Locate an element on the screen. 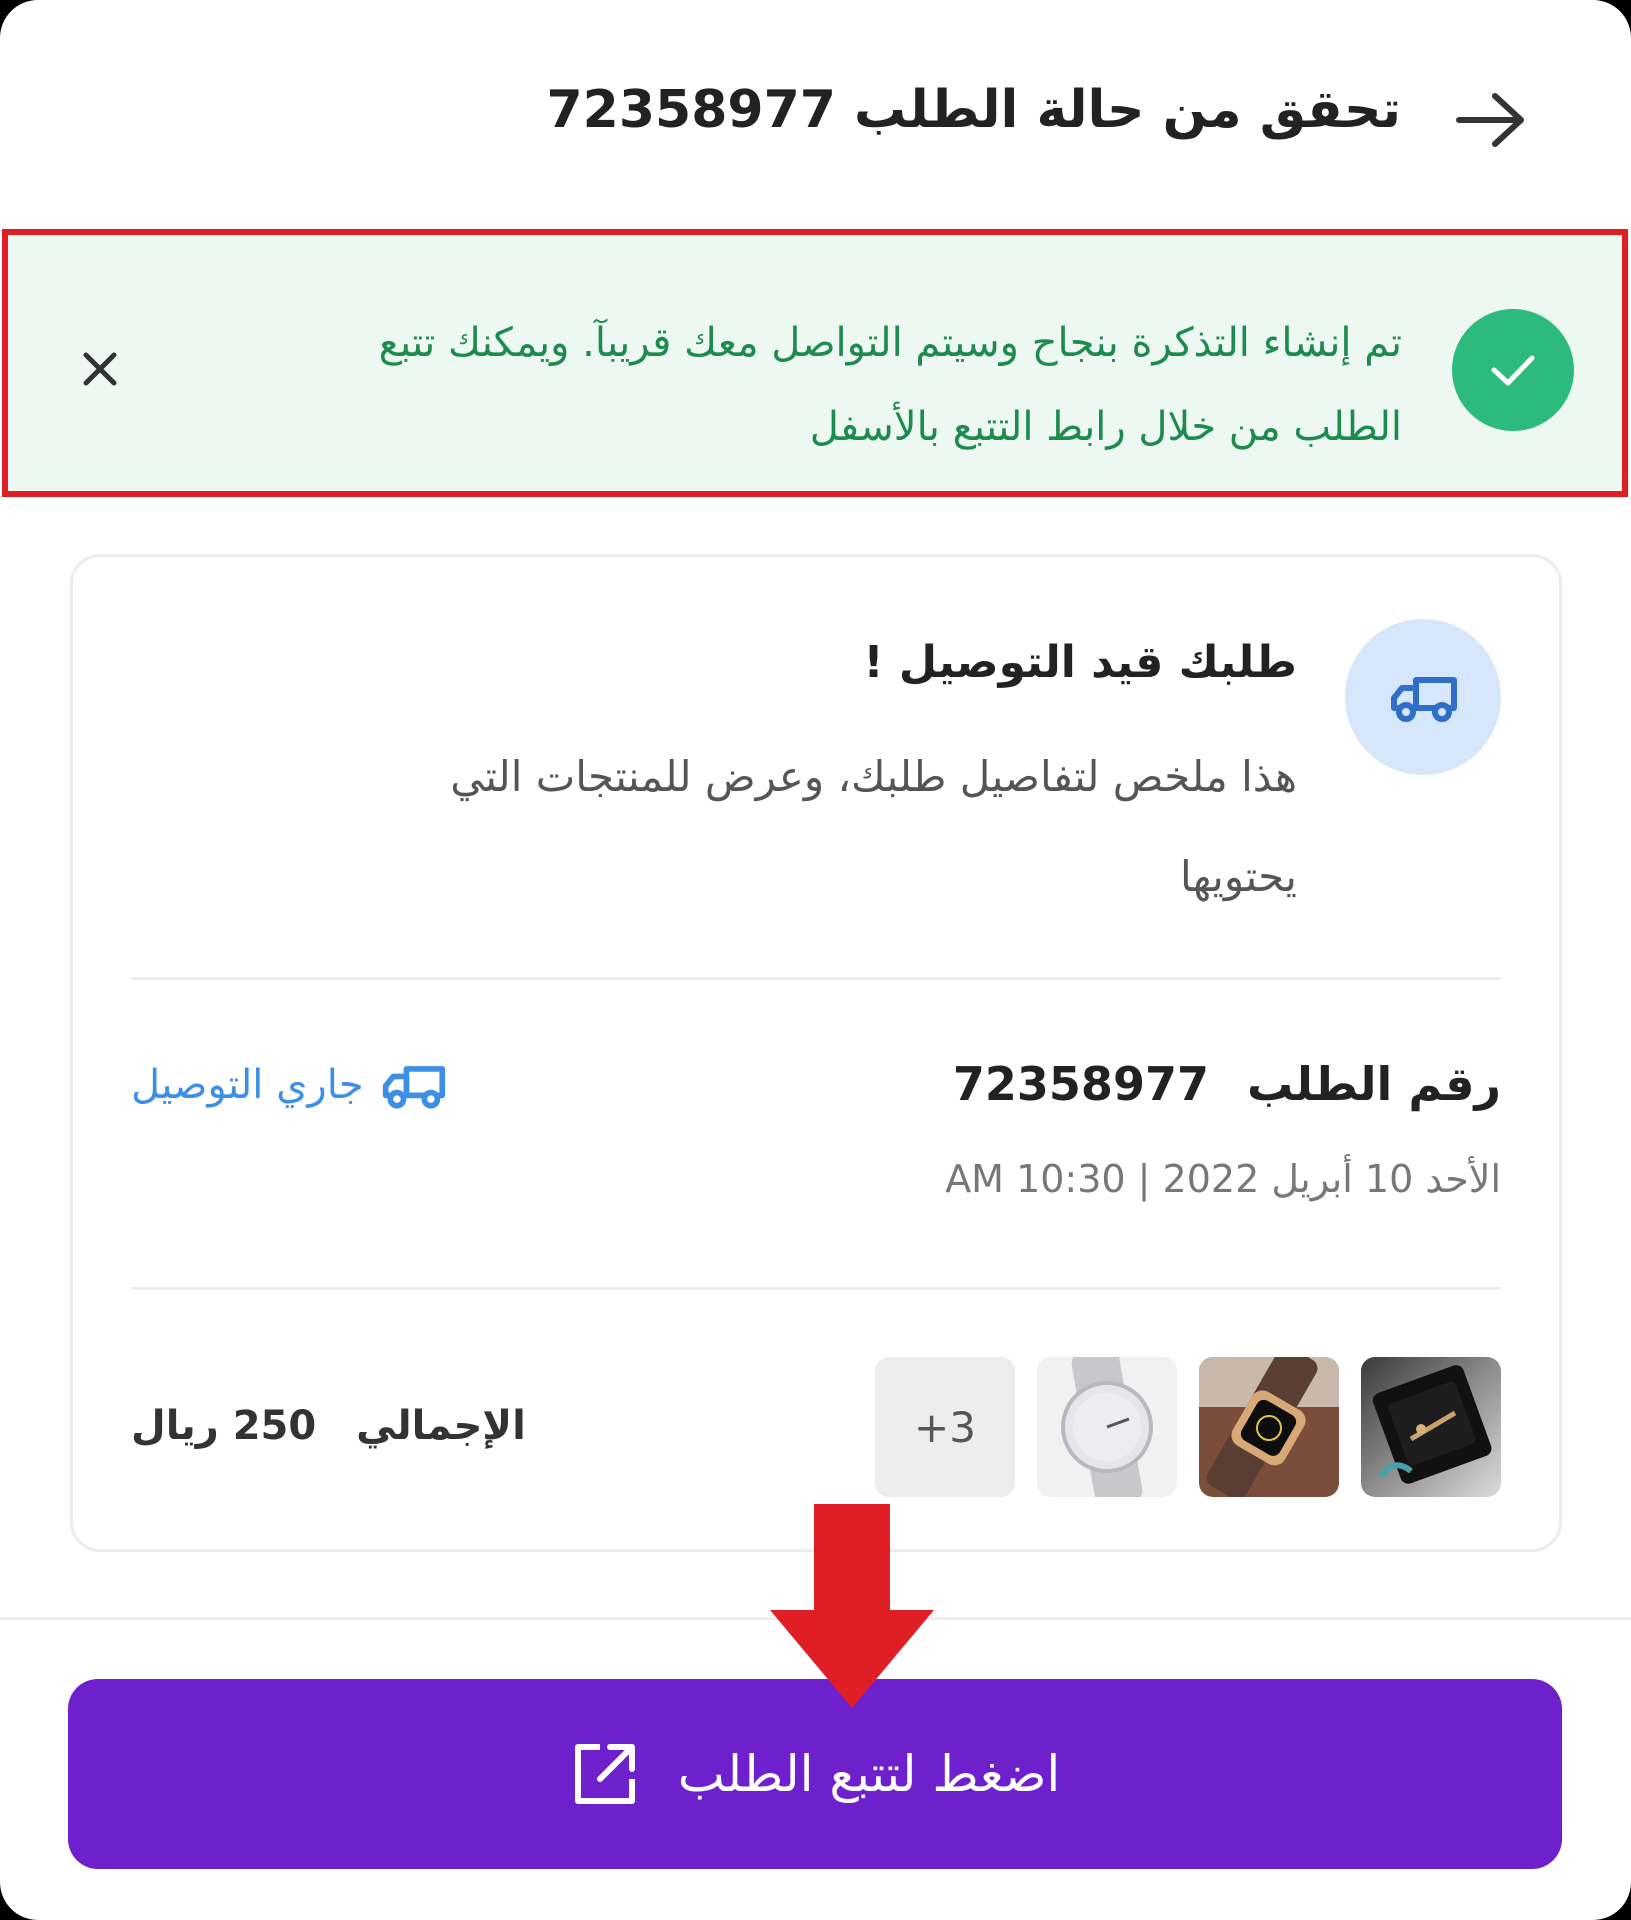 The image size is (1631, 1920). page-title: تحقق من حالة الطلب 72358977 is located at coordinates (974, 110).